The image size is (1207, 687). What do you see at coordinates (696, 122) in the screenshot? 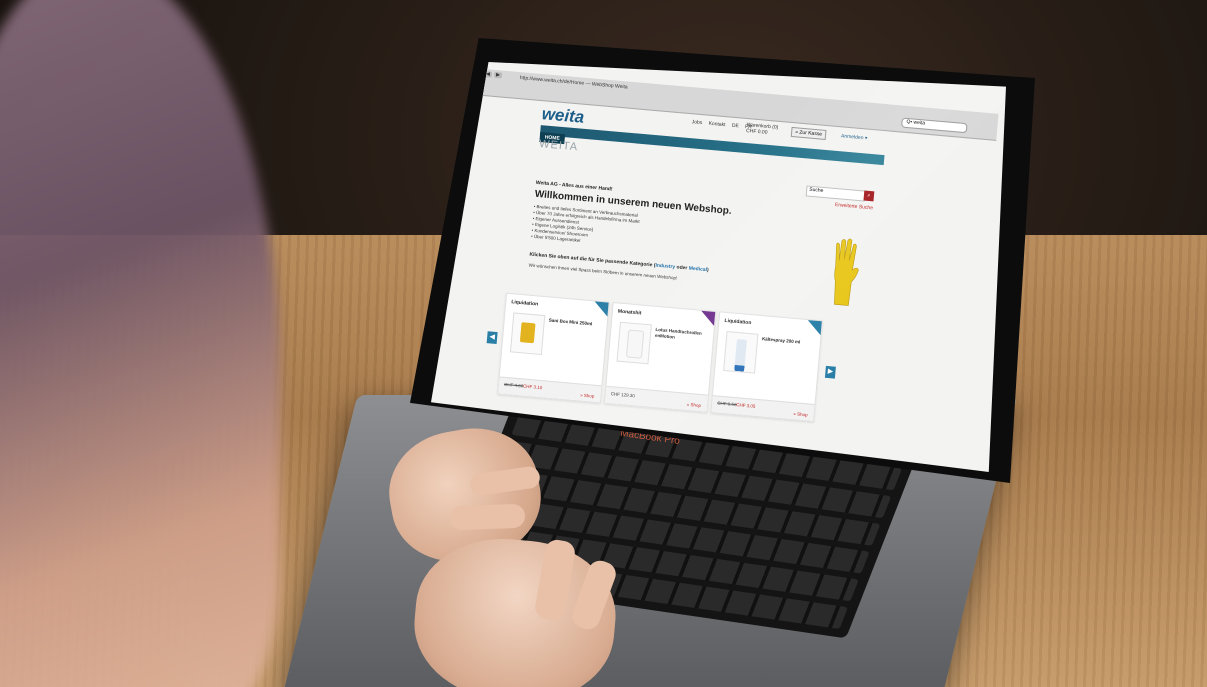
I see `link-jobs: Jobs` at bounding box center [696, 122].